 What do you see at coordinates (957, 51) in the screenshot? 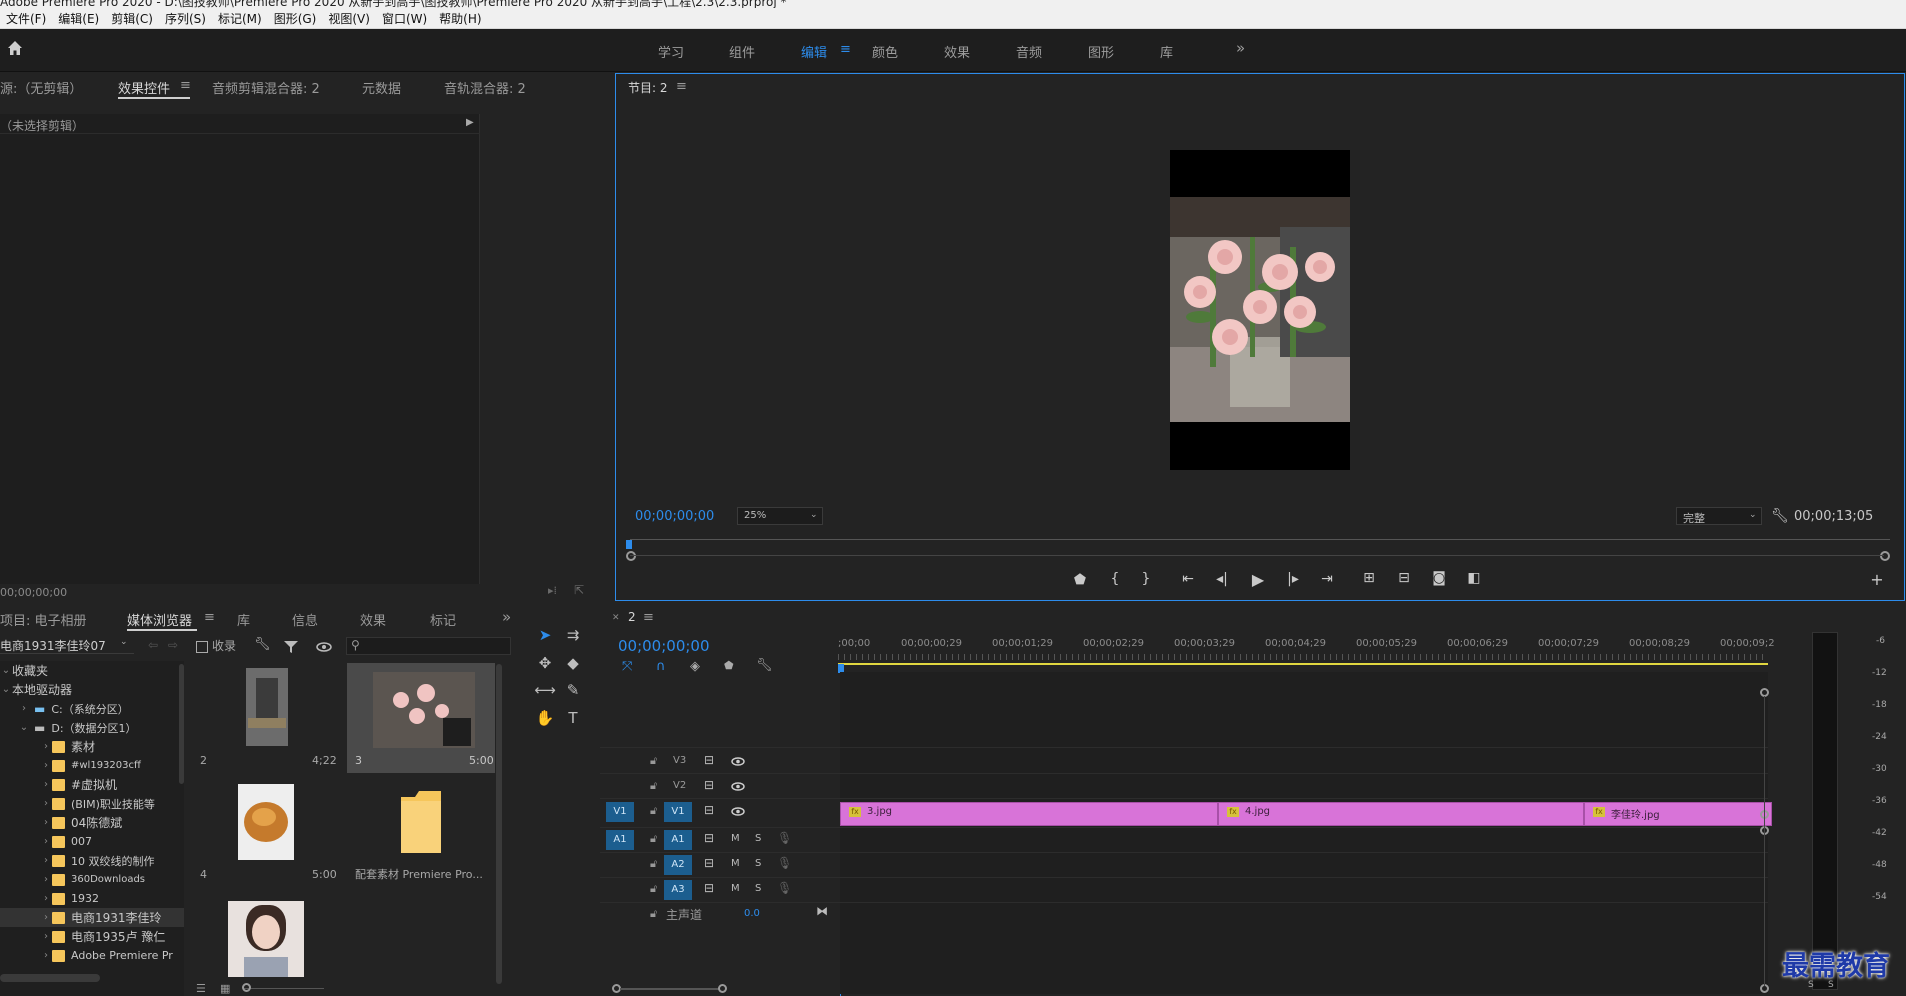
I see `workspace-tab-effects: 效果` at bounding box center [957, 51].